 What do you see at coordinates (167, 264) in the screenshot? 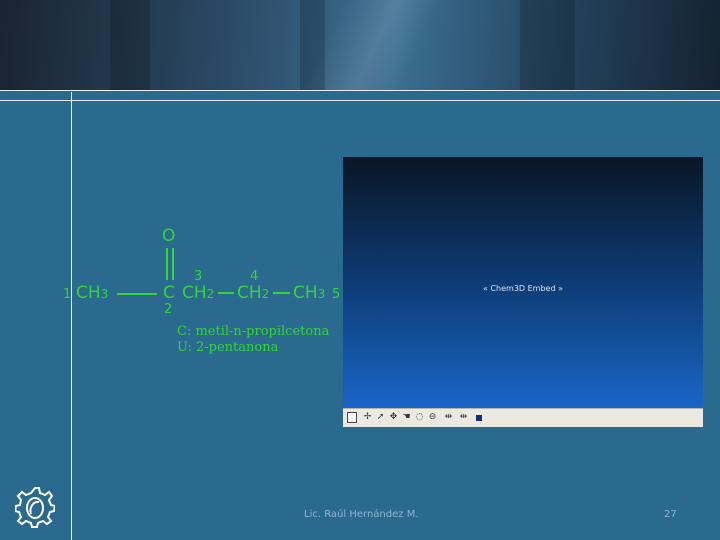
I see `double-bond-left` at bounding box center [167, 264].